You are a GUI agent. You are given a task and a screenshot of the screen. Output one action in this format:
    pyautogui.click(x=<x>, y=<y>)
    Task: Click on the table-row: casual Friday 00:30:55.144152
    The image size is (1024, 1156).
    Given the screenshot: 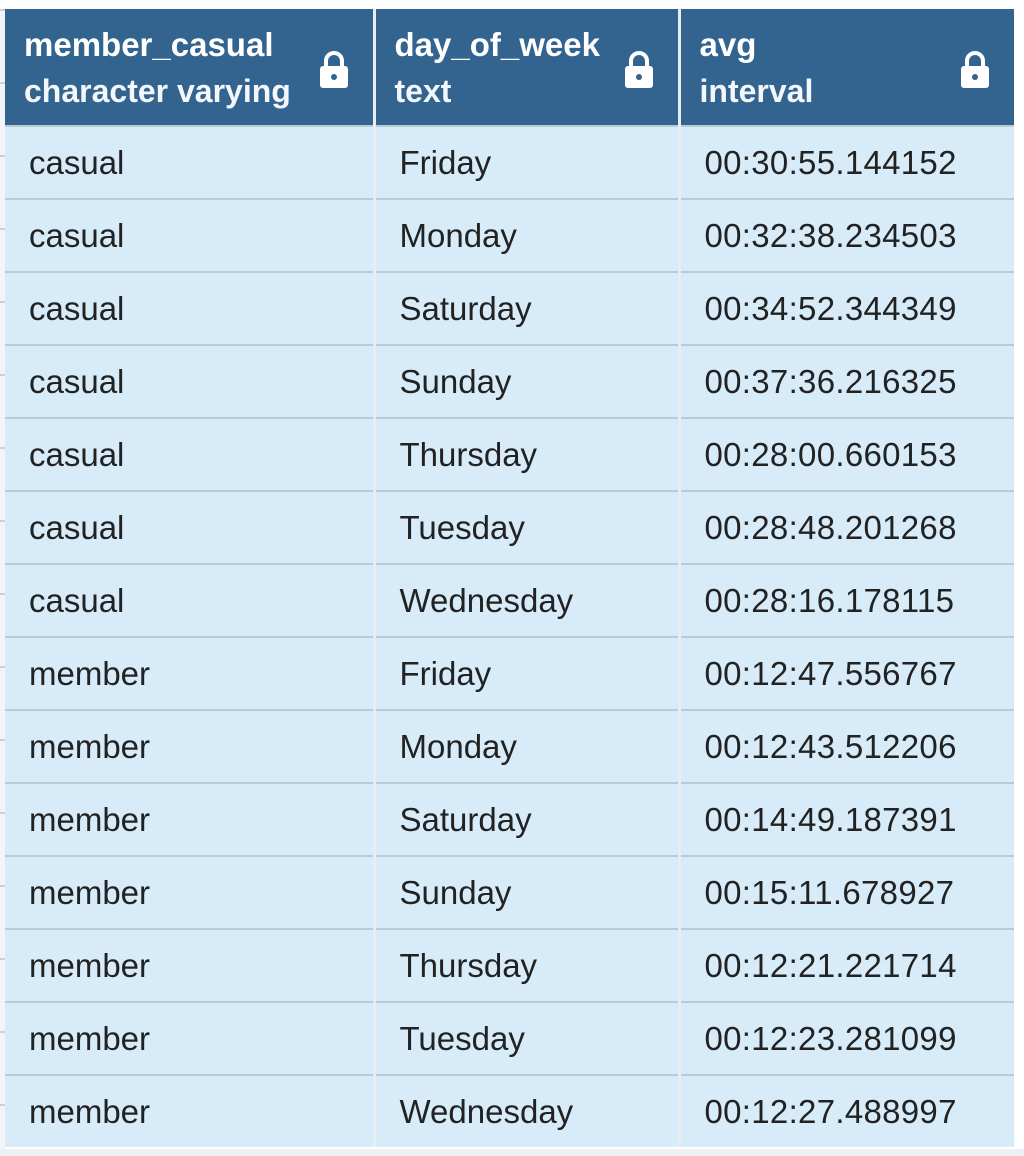 What is the action you would take?
    pyautogui.click(x=509, y=162)
    